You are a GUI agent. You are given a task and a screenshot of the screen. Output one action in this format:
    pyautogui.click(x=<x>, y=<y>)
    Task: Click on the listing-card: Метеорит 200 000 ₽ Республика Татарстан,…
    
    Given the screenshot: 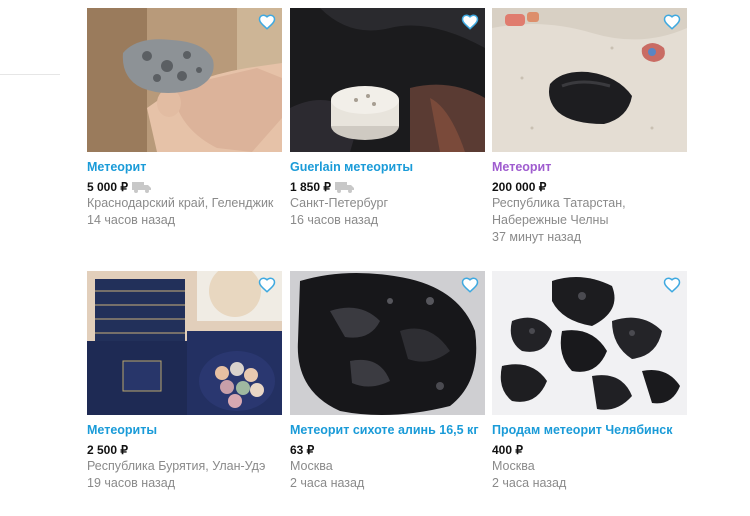 What is the action you would take?
    pyautogui.click(x=589, y=127)
    